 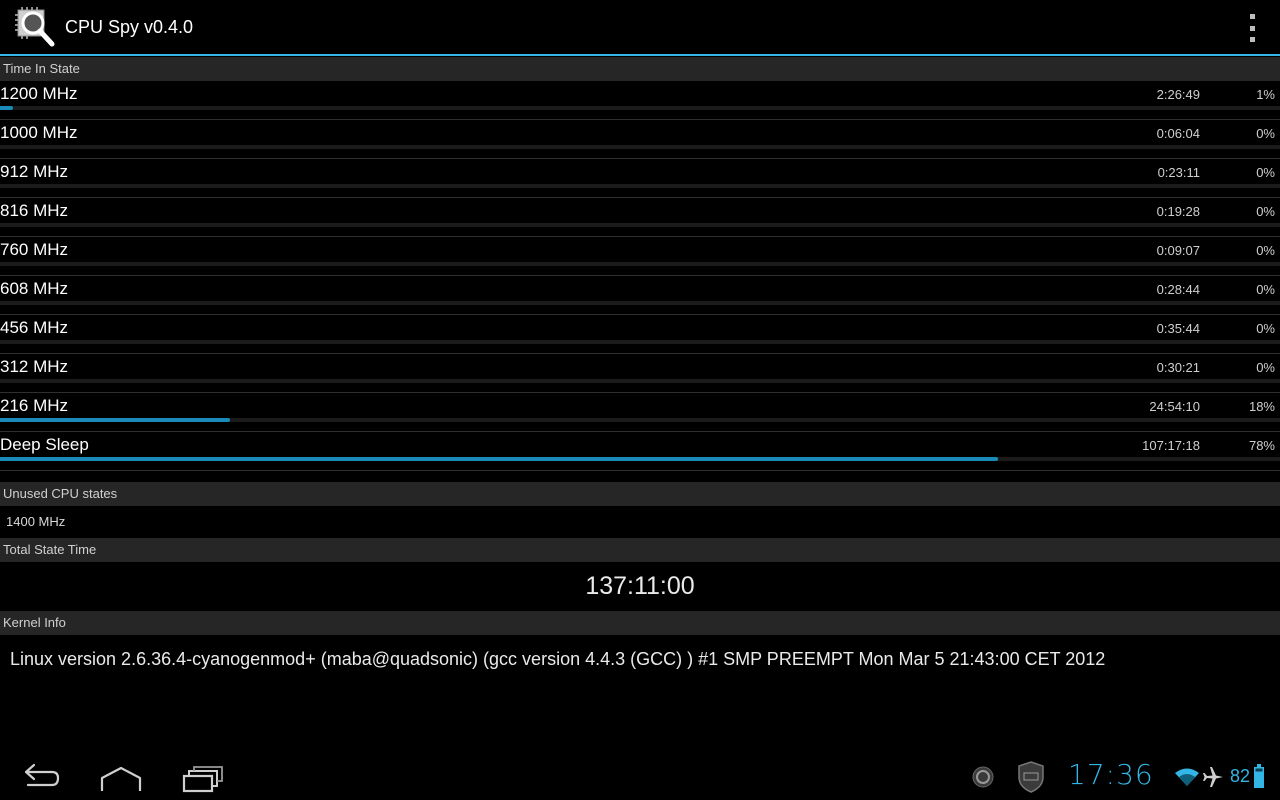 I want to click on state-name: 216 MHz, so click(x=34, y=405).